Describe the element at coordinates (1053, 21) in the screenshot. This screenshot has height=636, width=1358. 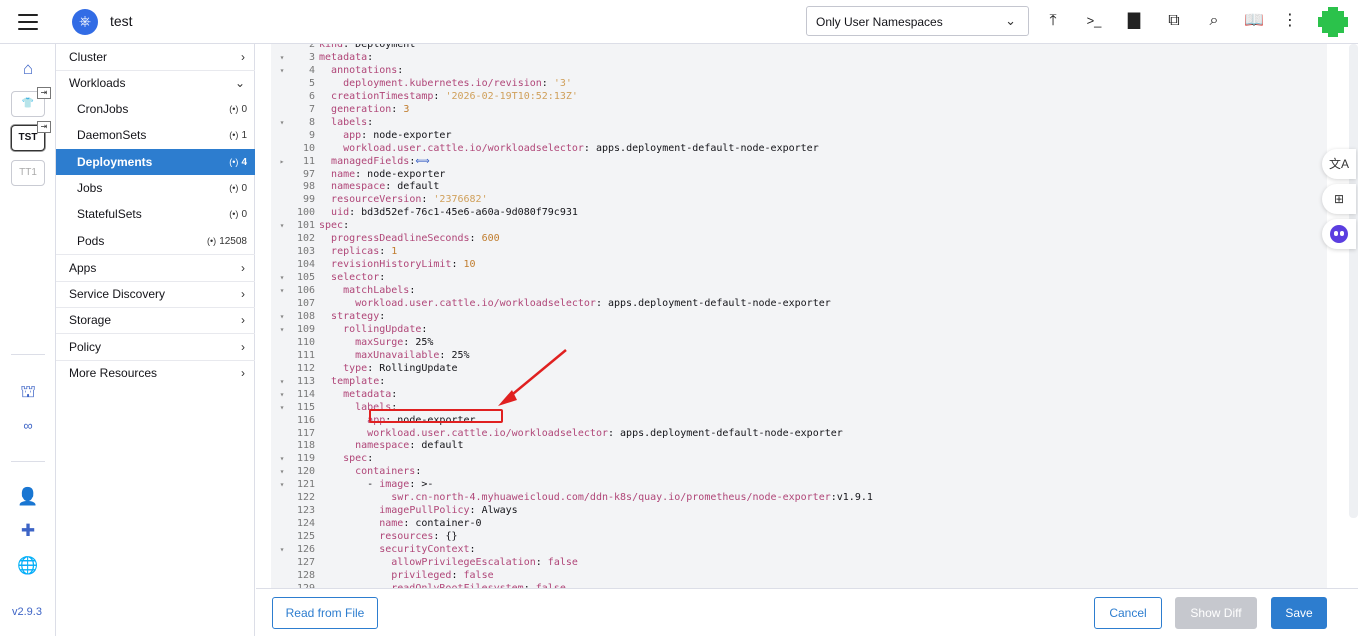
I see `upload-icon: ⤒` at that location.